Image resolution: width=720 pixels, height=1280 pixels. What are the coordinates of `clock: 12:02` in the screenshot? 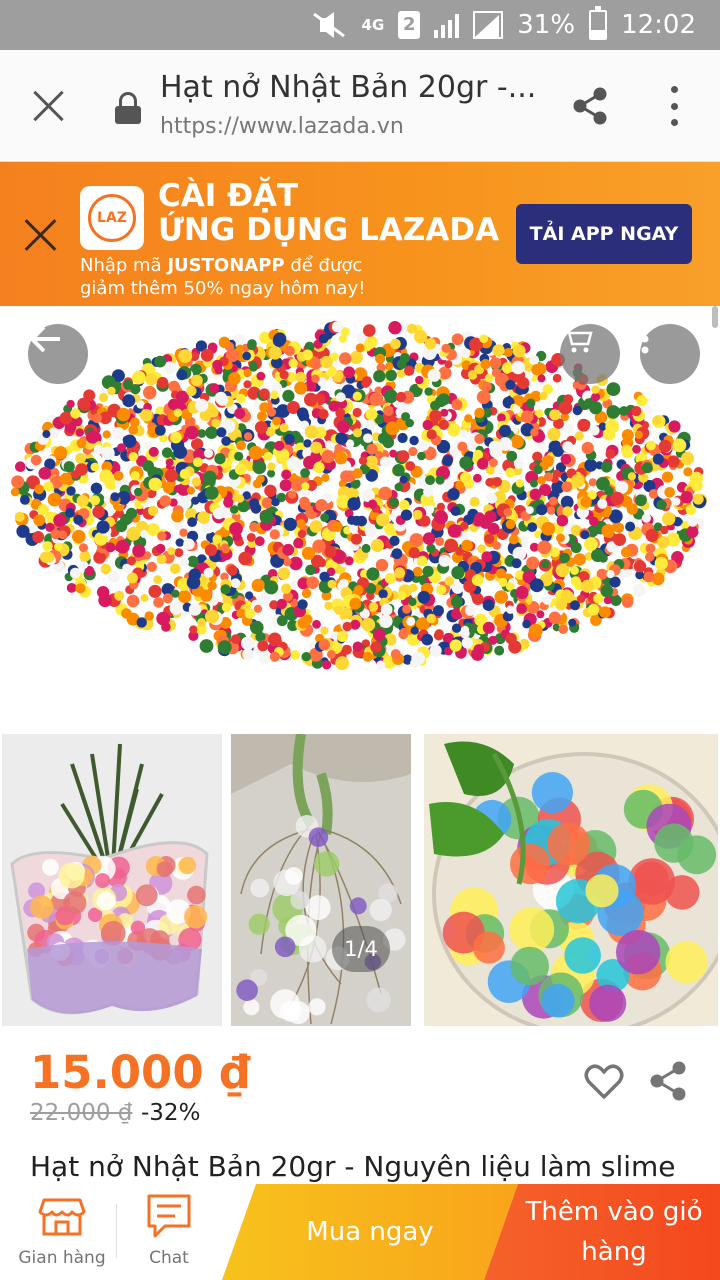 It's located at (658, 25).